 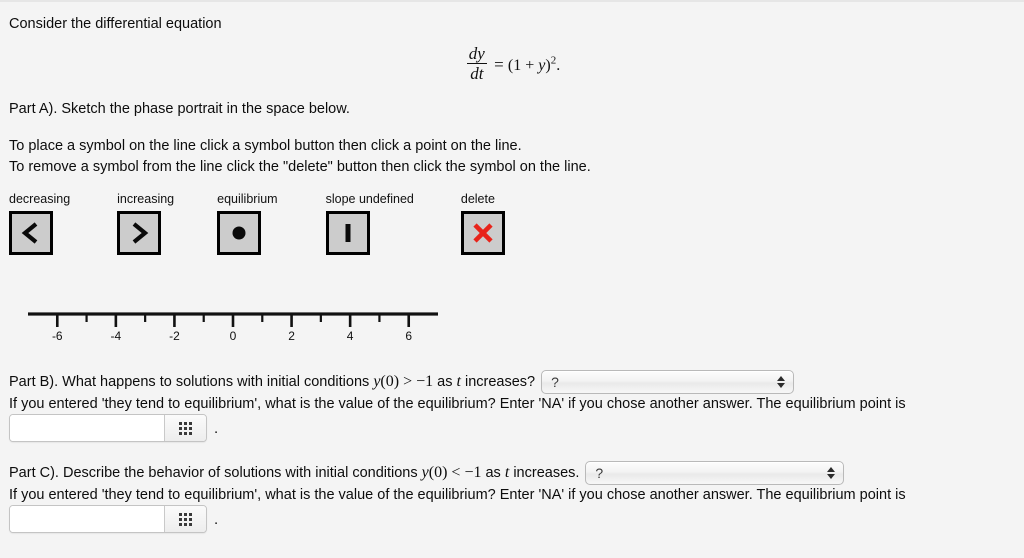 What do you see at coordinates (216, 428) in the screenshot?
I see `part-b-trailing-period: .` at bounding box center [216, 428].